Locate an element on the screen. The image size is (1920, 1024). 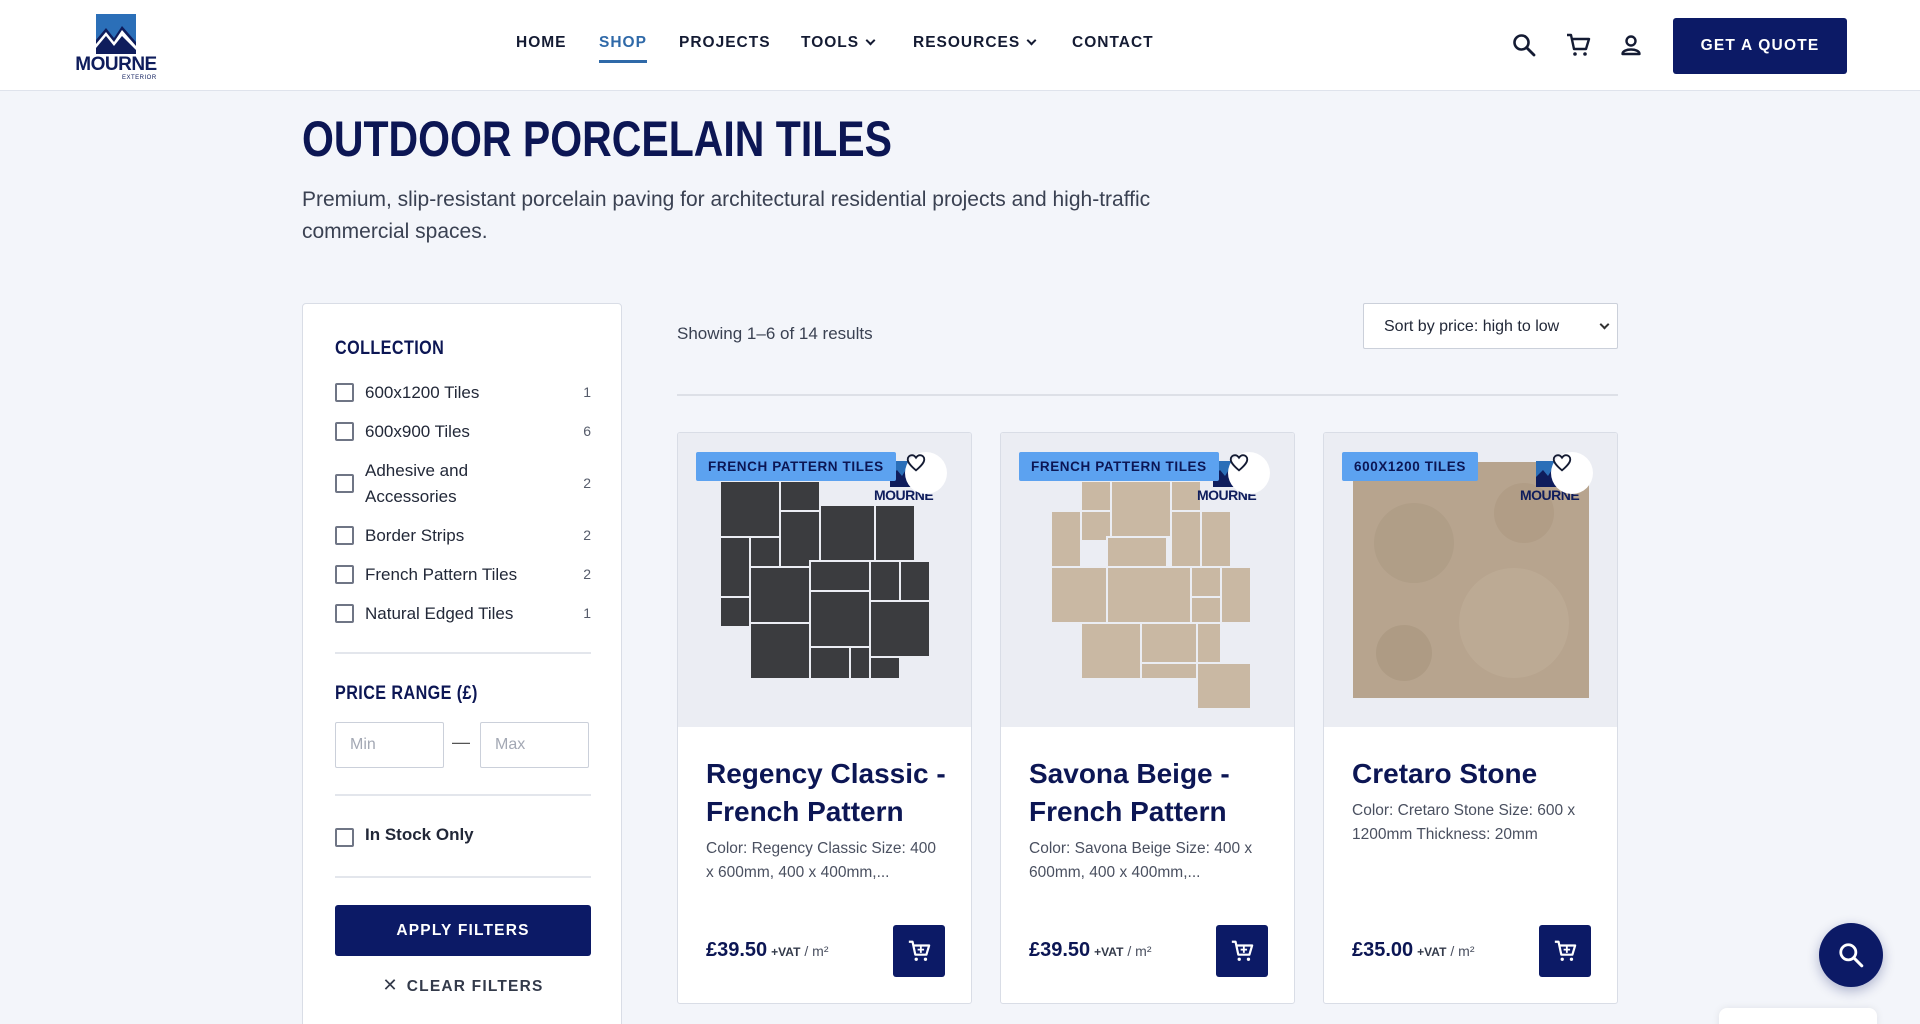
filter-label: French Pattern Tiles is located at coordinates (441, 574).